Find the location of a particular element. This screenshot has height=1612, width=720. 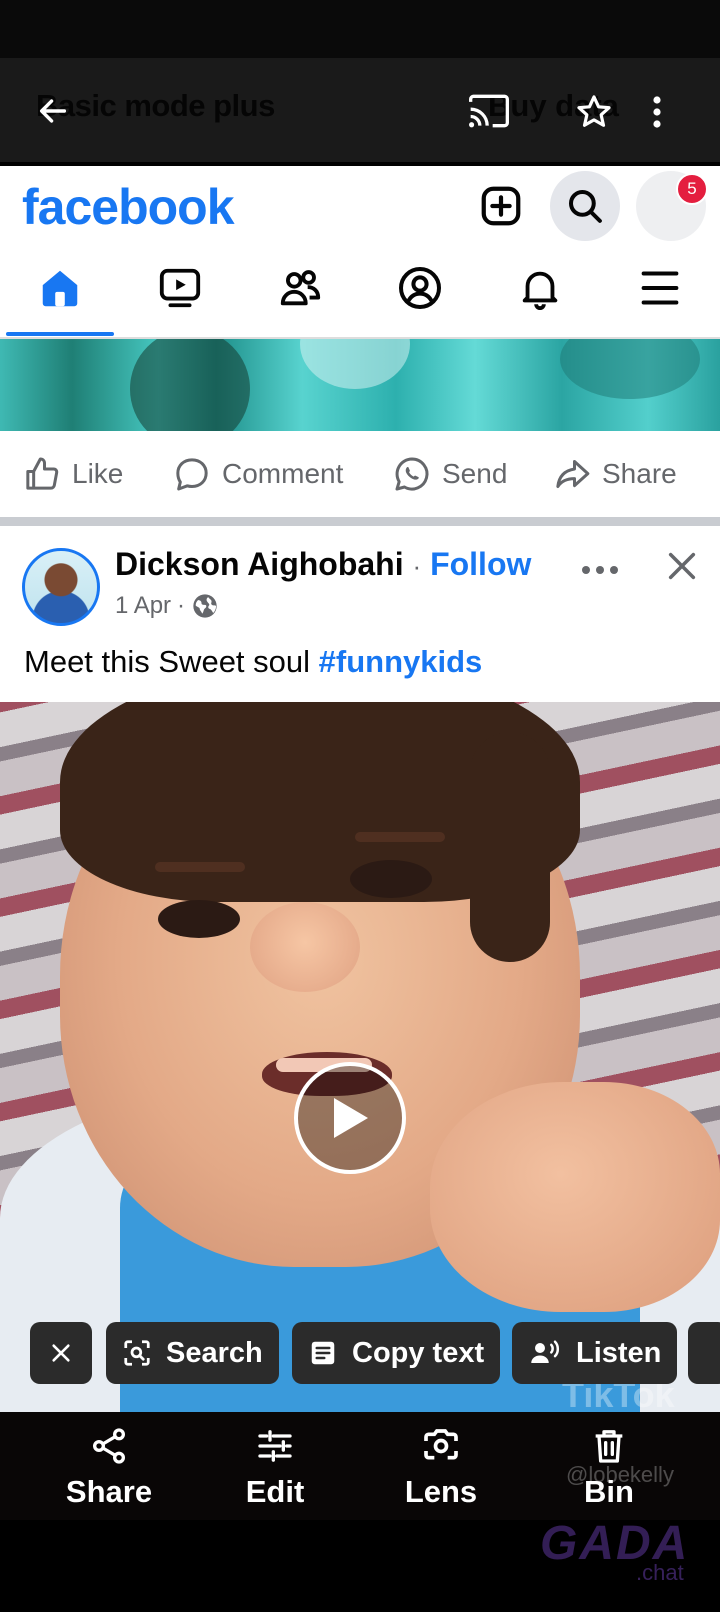

send-label: Send is located at coordinates (475, 473).